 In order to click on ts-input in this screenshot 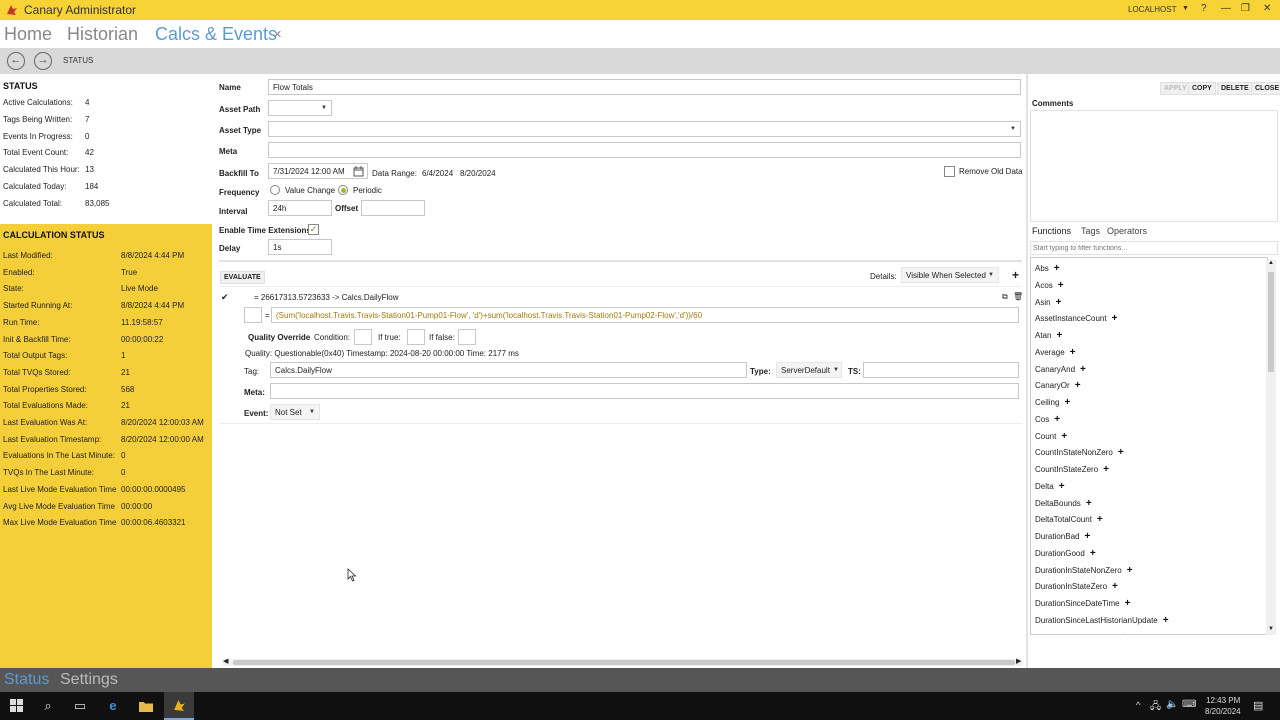, I will do `click(941, 370)`.